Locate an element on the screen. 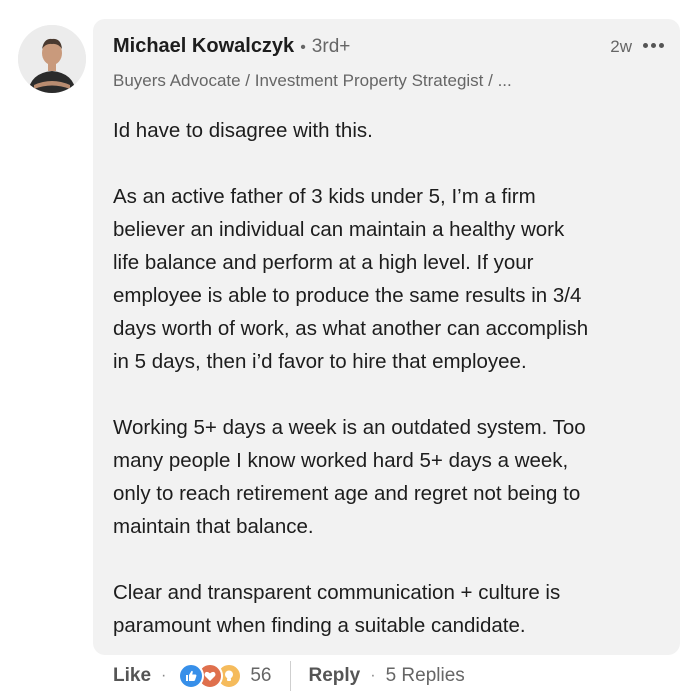 Image resolution: width=700 pixels, height=700 pixels. comment-line: Id have to disagree with this. is located at coordinates (243, 130).